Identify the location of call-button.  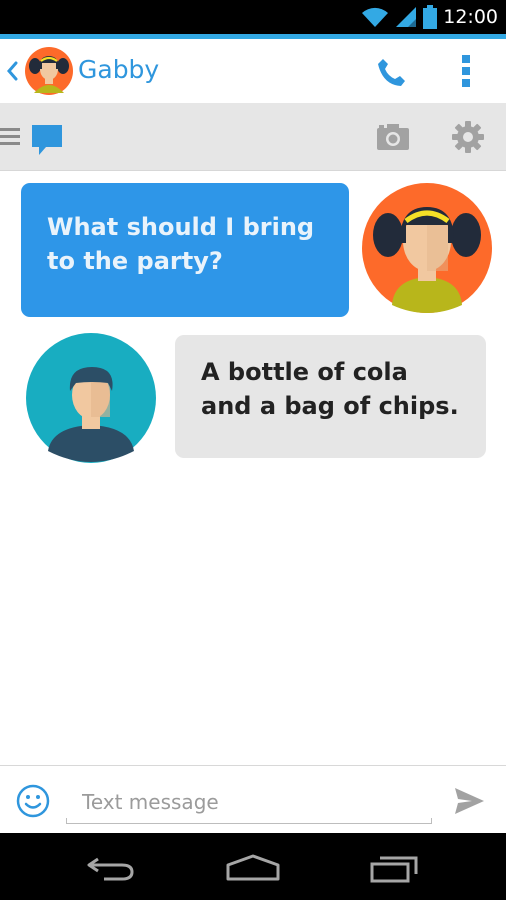
(392, 72).